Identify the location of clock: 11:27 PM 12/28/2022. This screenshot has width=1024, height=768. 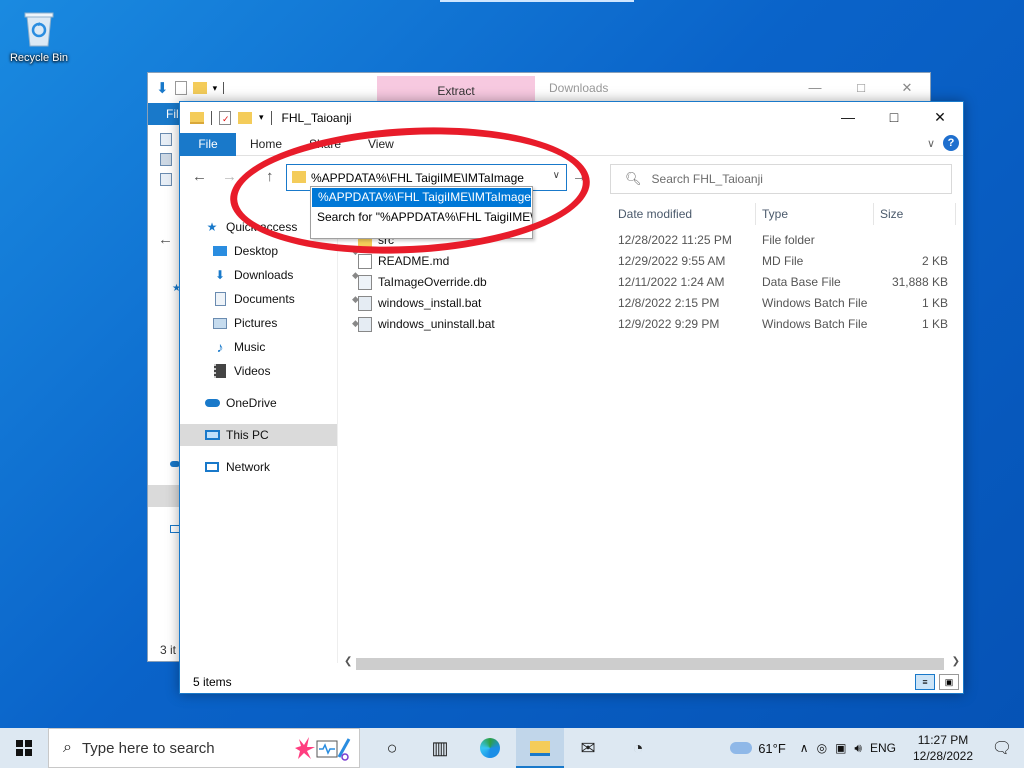
(943, 748).